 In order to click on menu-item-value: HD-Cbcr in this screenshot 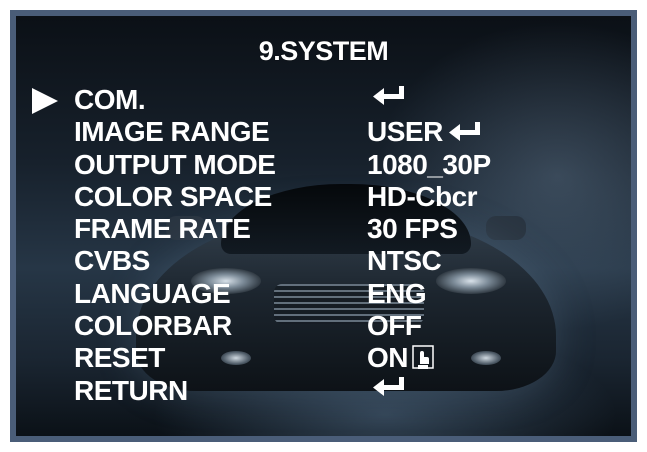, I will do `click(422, 196)`.